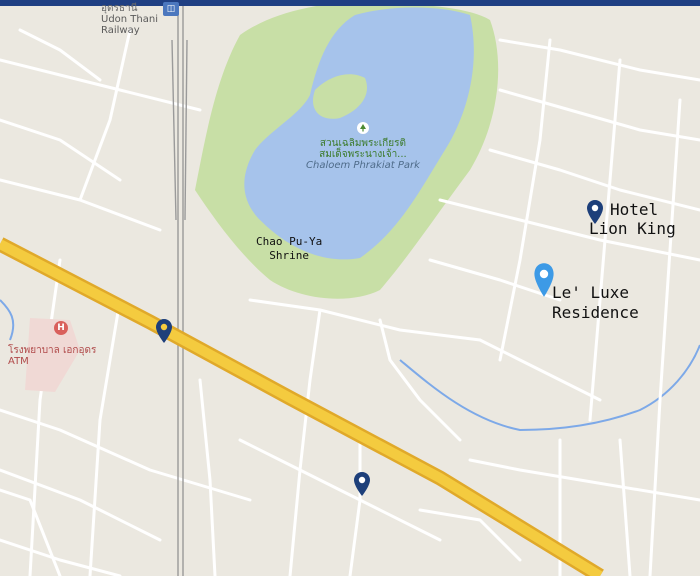  What do you see at coordinates (634, 209) in the screenshot?
I see `hotel-label-line1: Hotel` at bounding box center [634, 209].